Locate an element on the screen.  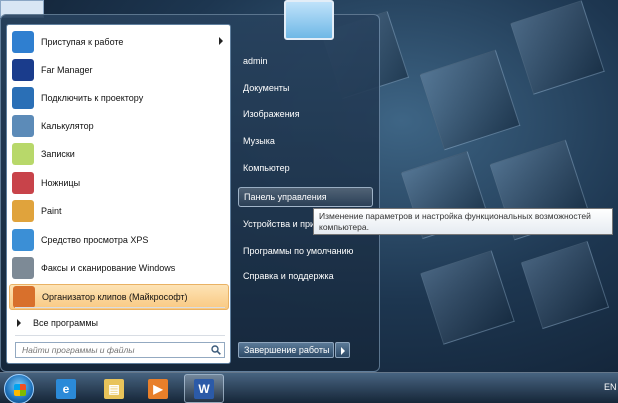
all-programs-button: Все программы is located at coordinates (119, 323).